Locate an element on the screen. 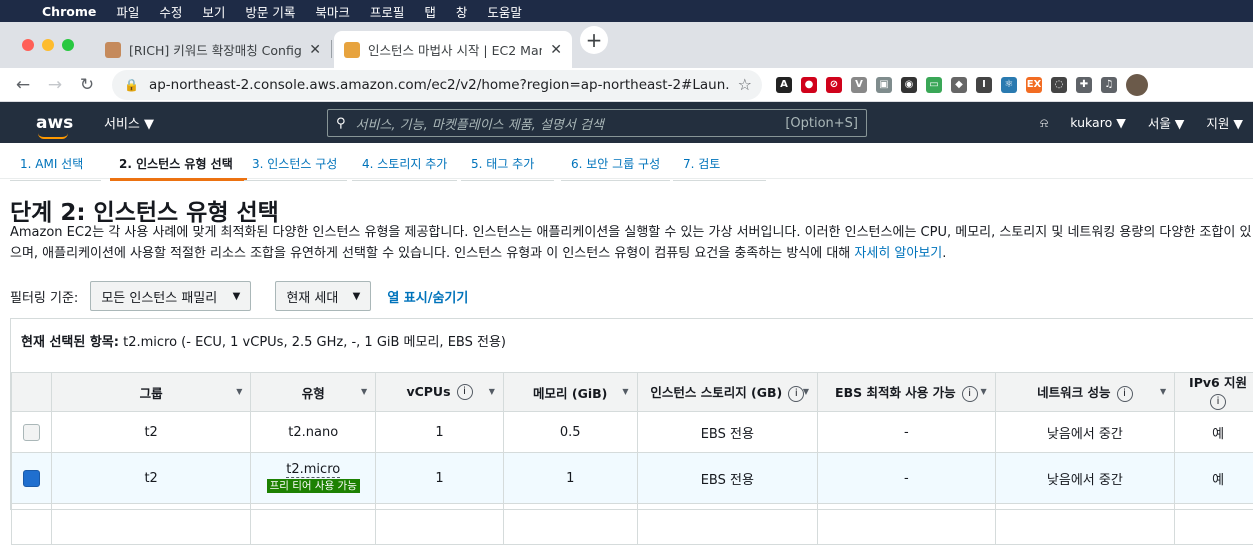 This screenshot has height=545, width=1253. learn-more-link: 자세히 알아보기 is located at coordinates (898, 253).